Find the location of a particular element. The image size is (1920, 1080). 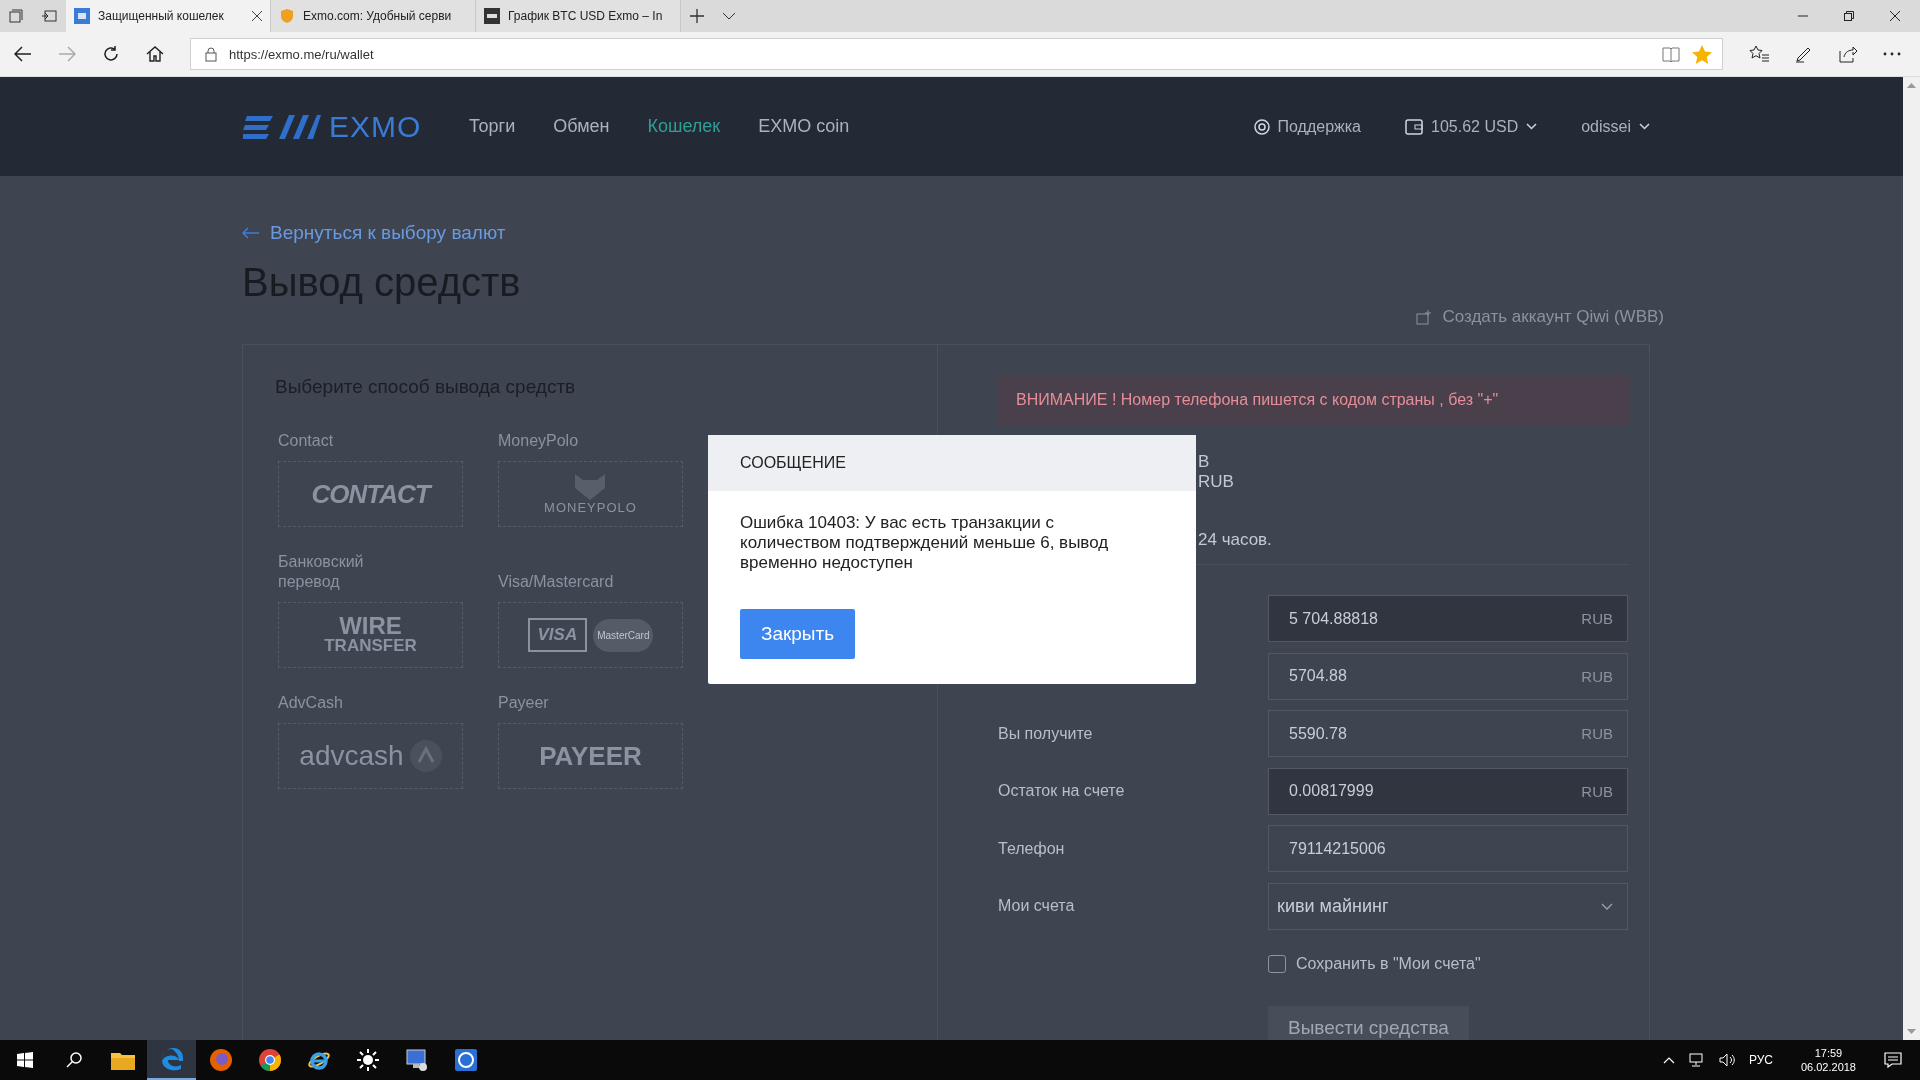

withdraw-button: Вывести средства is located at coordinates (1368, 1023).